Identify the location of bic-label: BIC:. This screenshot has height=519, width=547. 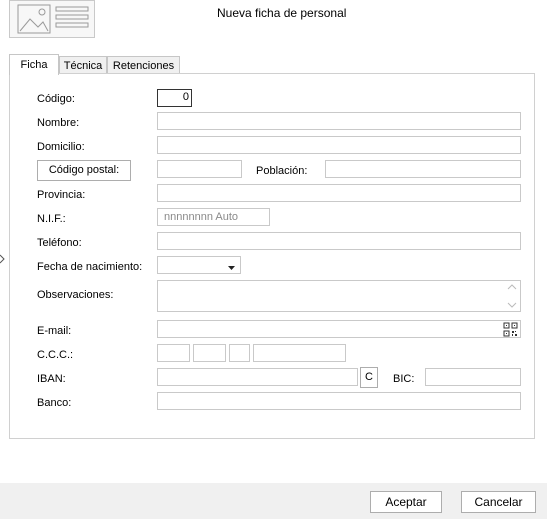
(404, 379).